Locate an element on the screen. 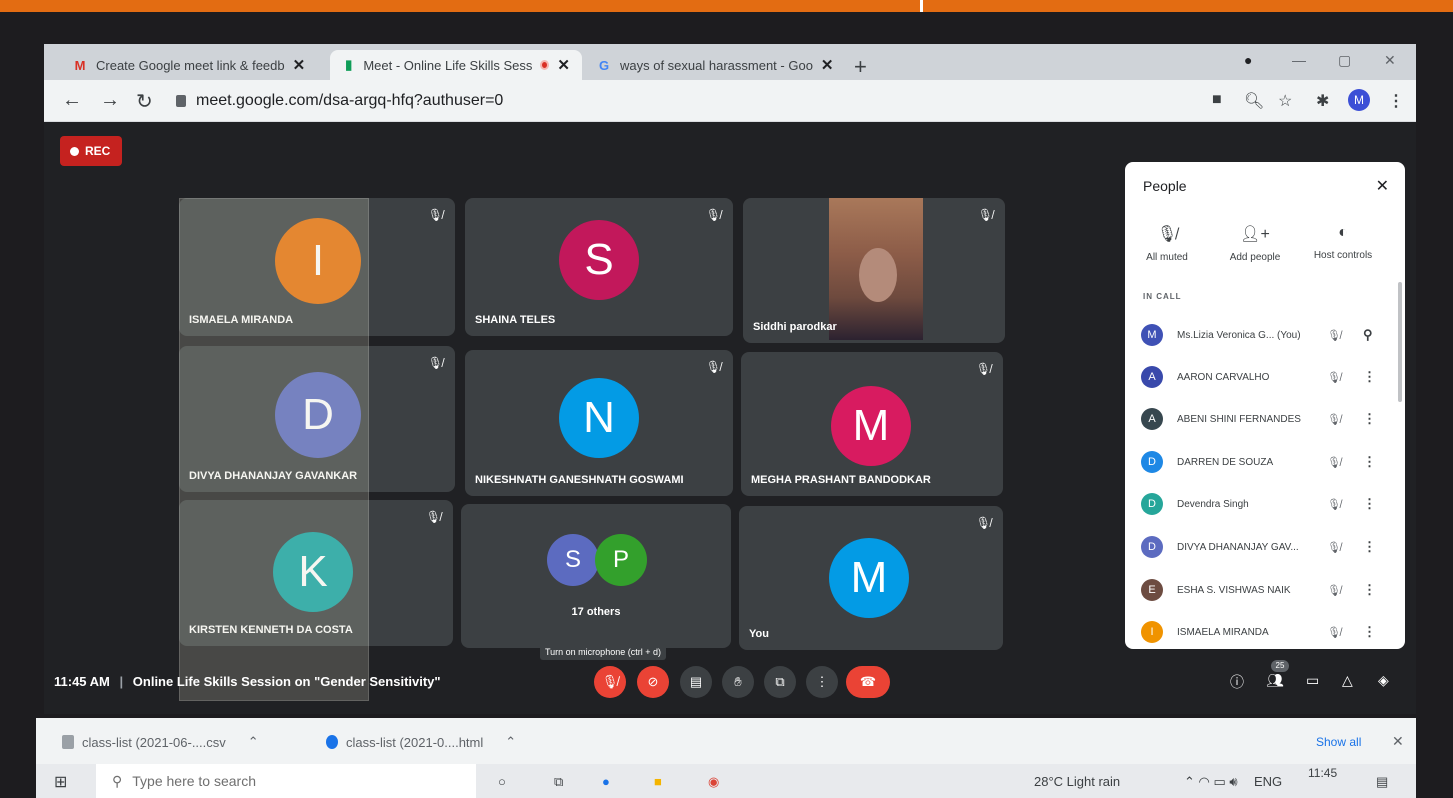 This screenshot has width=1453, height=798. toggle-icon: ◐ is located at coordinates (1343, 232).